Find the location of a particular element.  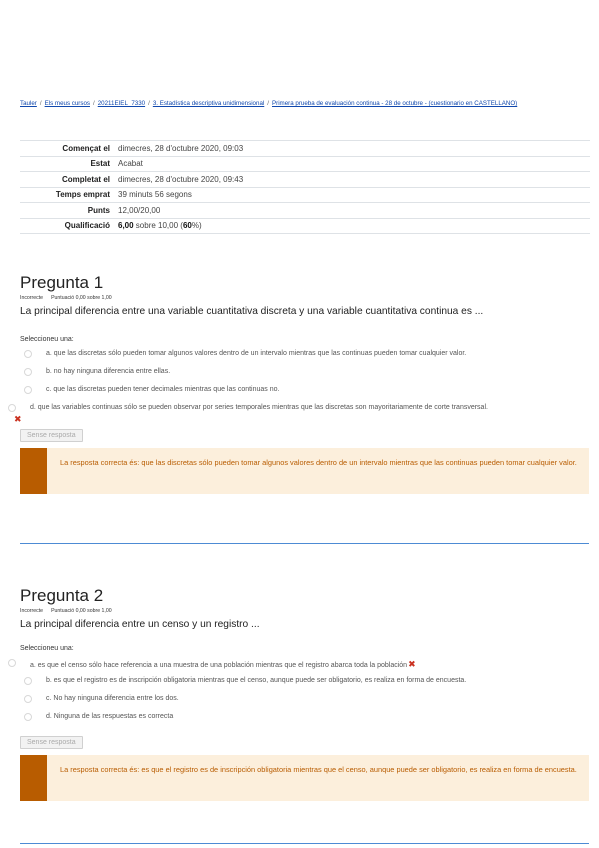

summary-key: Punts is located at coordinates (67, 210).